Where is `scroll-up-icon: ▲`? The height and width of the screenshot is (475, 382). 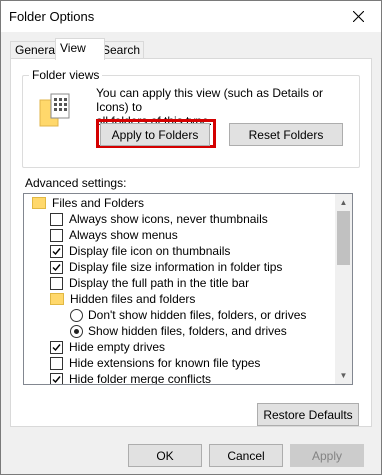 scroll-up-icon: ▲ is located at coordinates (343, 202).